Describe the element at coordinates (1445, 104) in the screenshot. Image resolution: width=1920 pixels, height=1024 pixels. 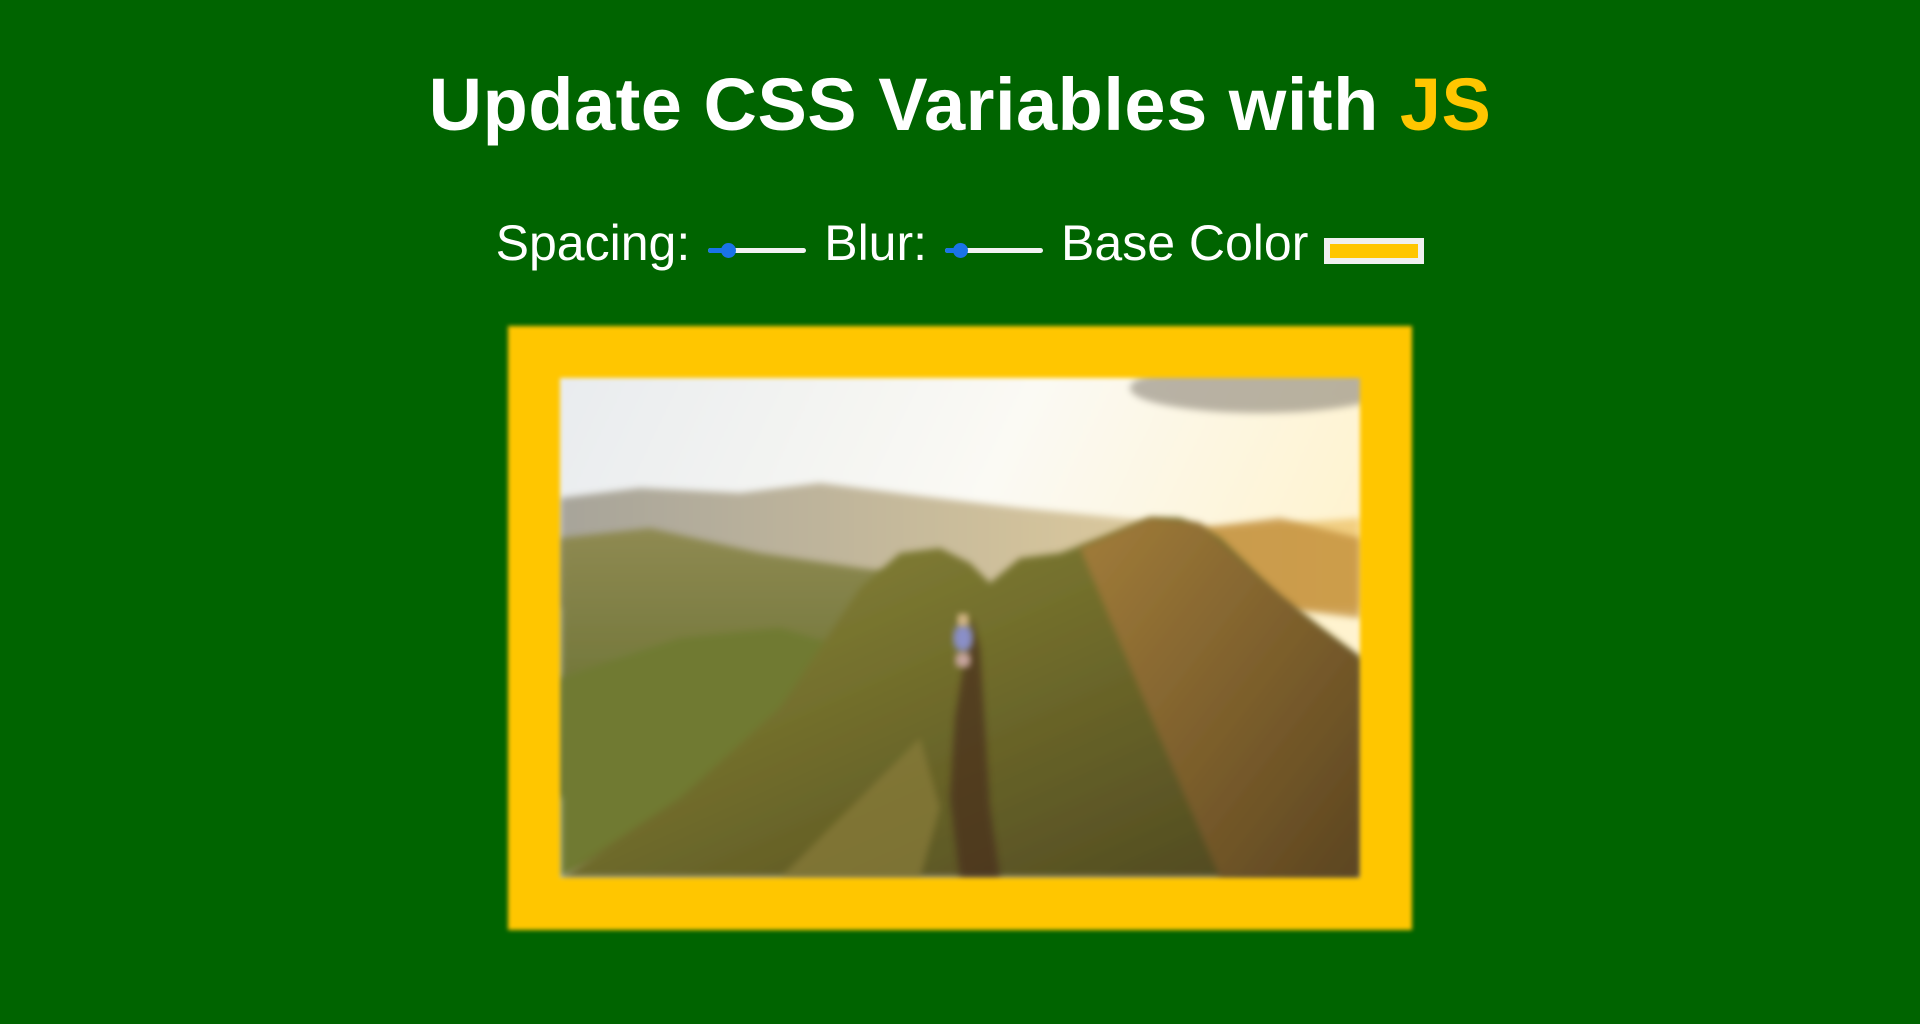
I see `title-highlight: JS` at that location.